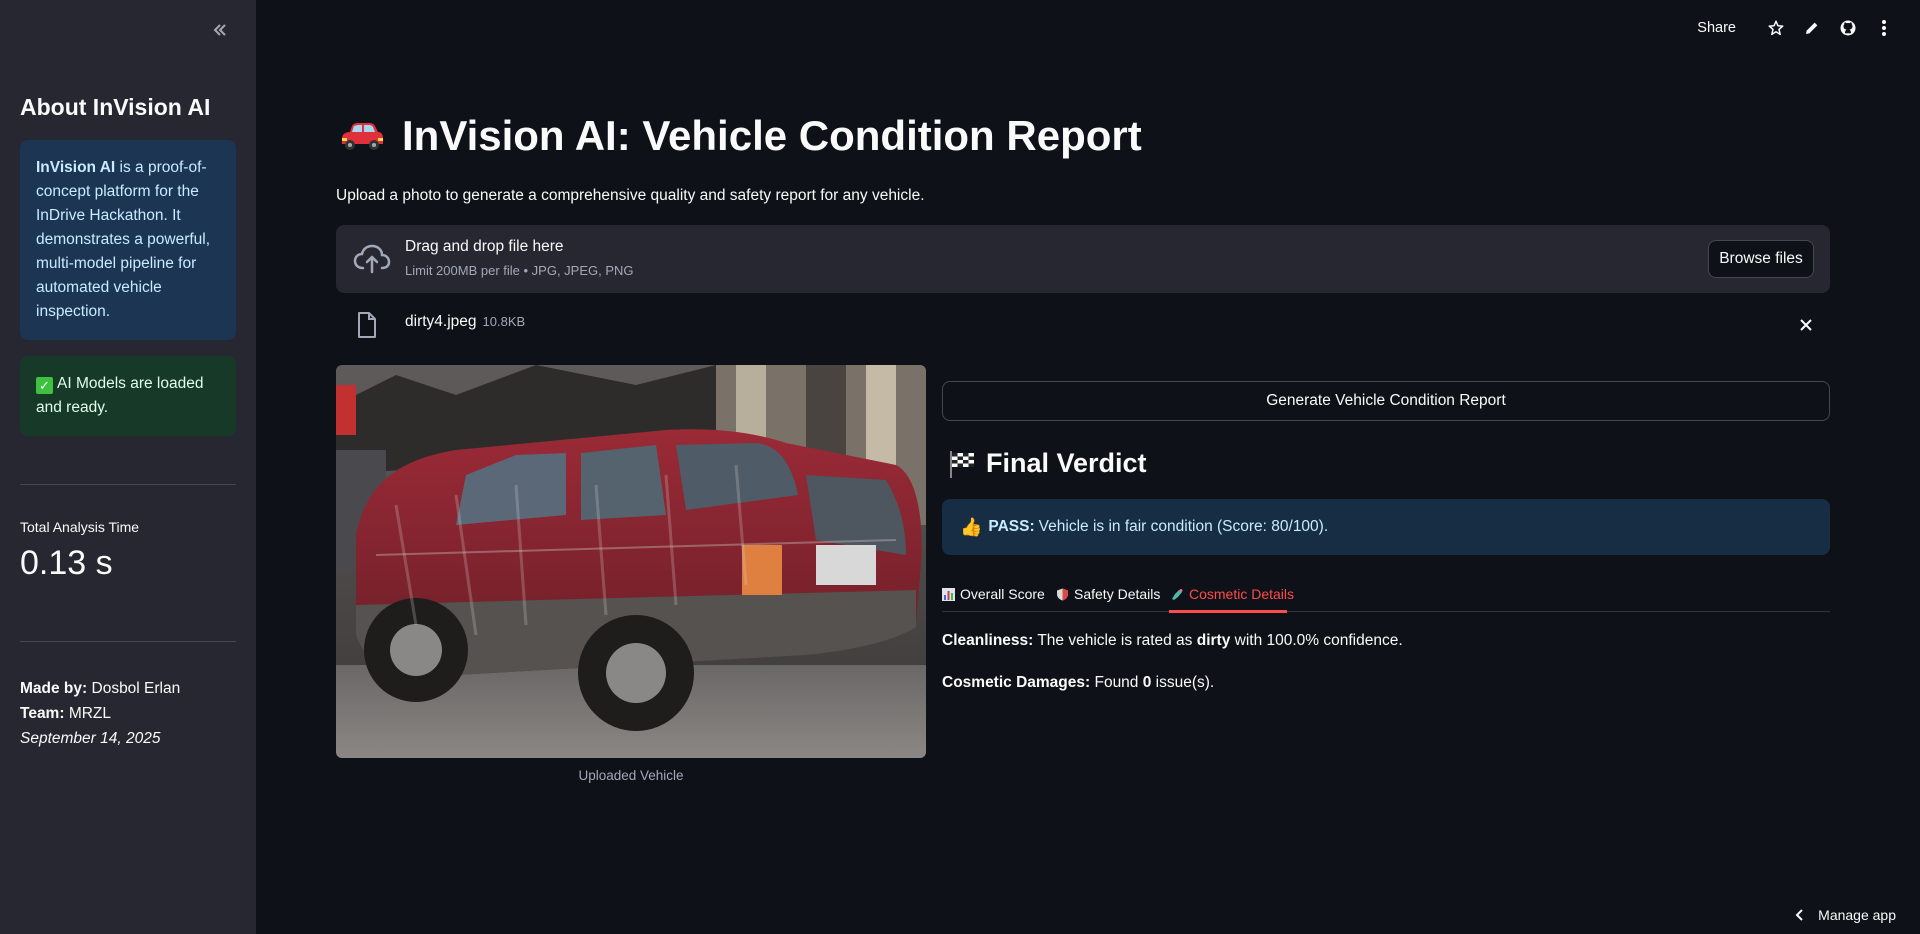 The image size is (1920, 934). I want to click on damages-post: issue(s)., so click(1183, 682).